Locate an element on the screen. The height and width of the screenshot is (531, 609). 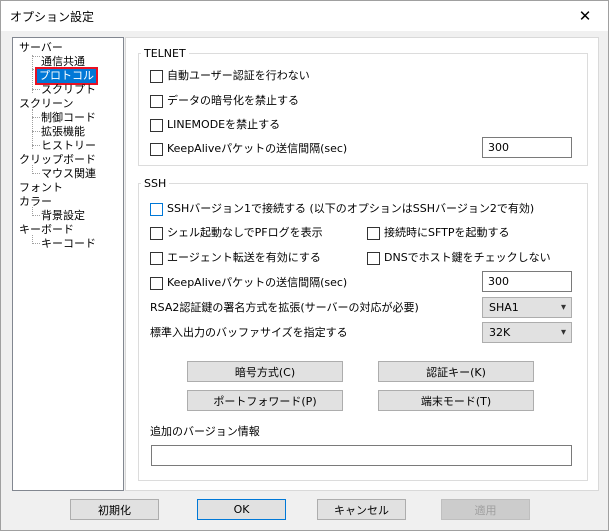
telnet-keepalive-input: 300 is located at coordinates (527, 147).